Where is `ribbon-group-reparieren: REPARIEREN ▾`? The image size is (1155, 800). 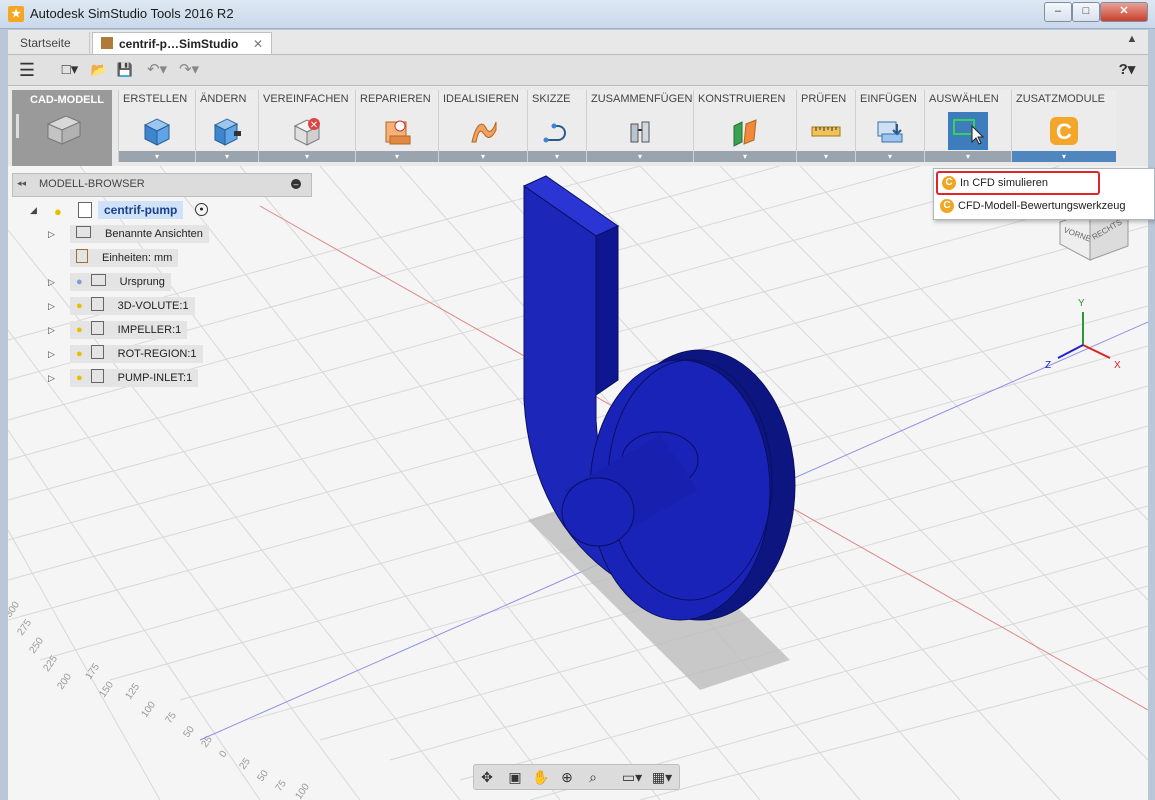
ribbon-group-reparieren: REPARIEREN ▾ is located at coordinates (396, 126).